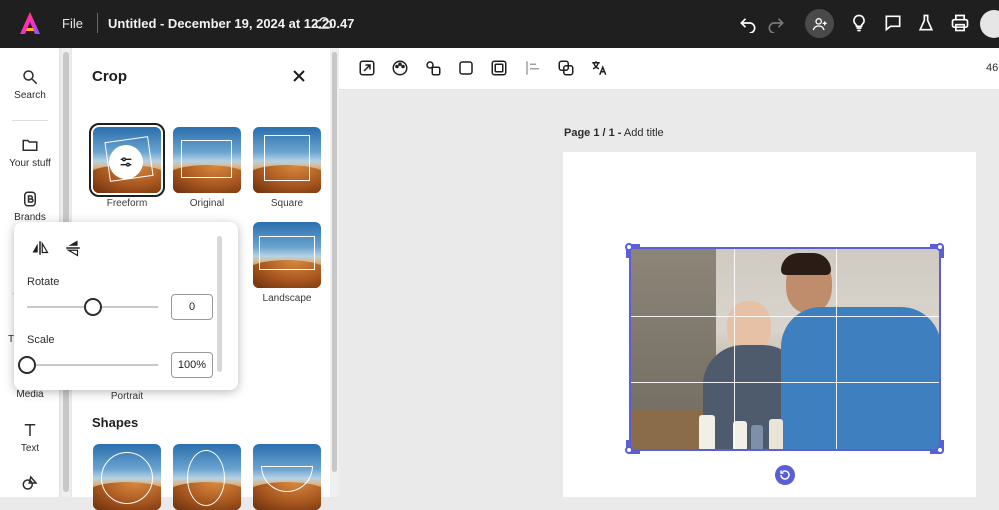 This screenshot has width=999, height=510. What do you see at coordinates (533, 68) in the screenshot?
I see `align-icon` at bounding box center [533, 68].